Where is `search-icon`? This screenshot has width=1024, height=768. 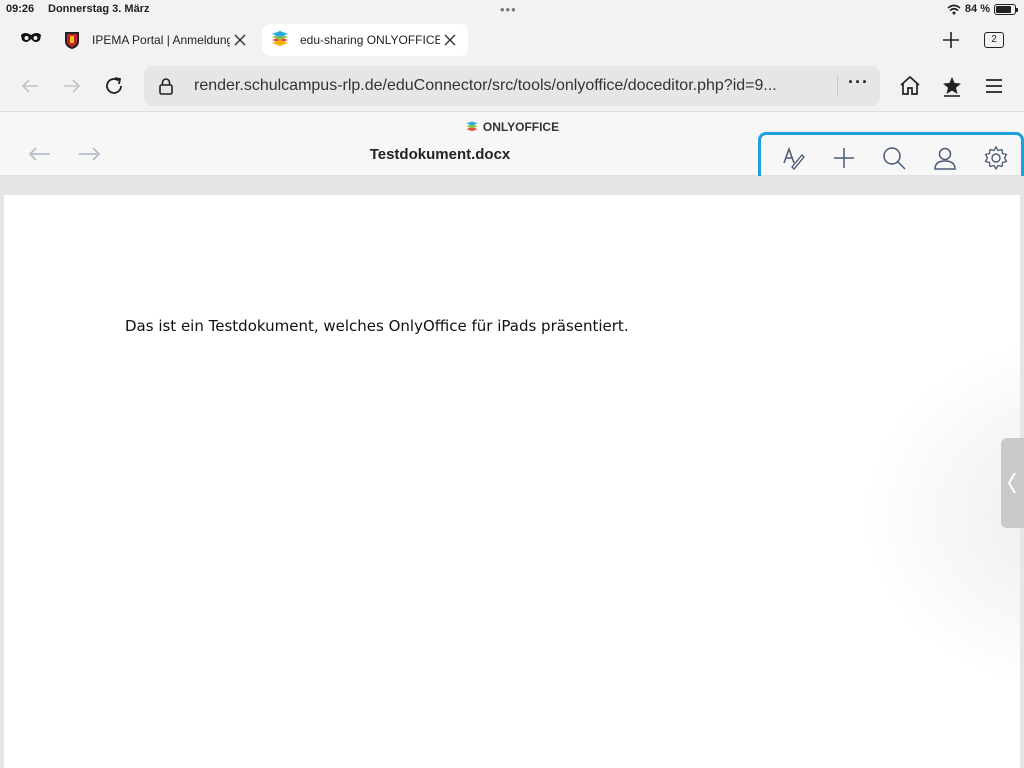 search-icon is located at coordinates (894, 158).